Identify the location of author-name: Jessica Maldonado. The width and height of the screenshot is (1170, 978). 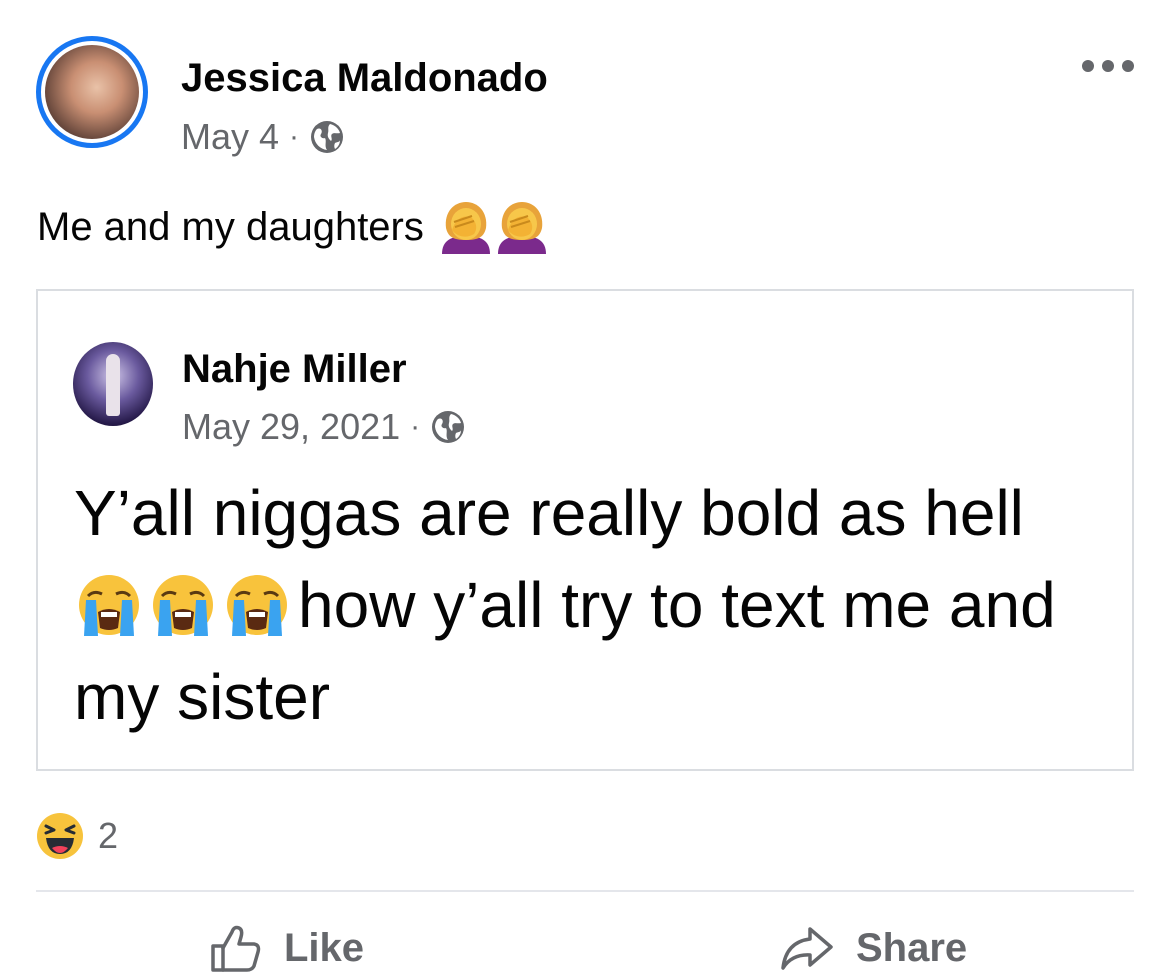
(364, 78).